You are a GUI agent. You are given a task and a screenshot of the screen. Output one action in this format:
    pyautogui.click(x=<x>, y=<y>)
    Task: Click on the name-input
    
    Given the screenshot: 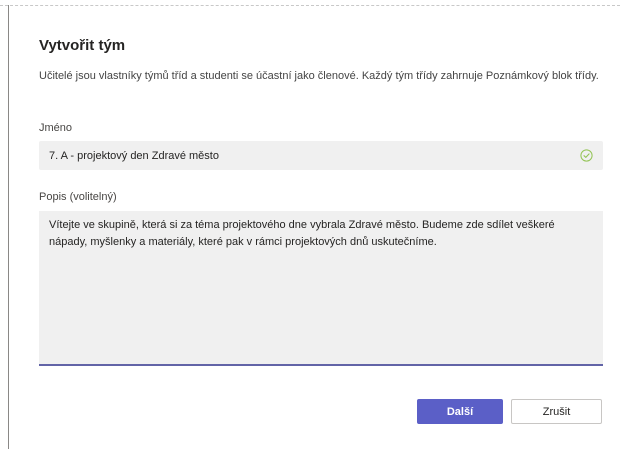 What is the action you would take?
    pyautogui.click(x=314, y=155)
    